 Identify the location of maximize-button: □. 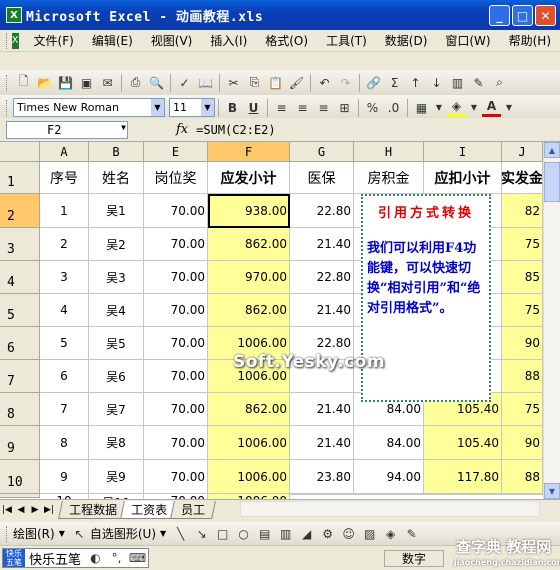
(522, 15).